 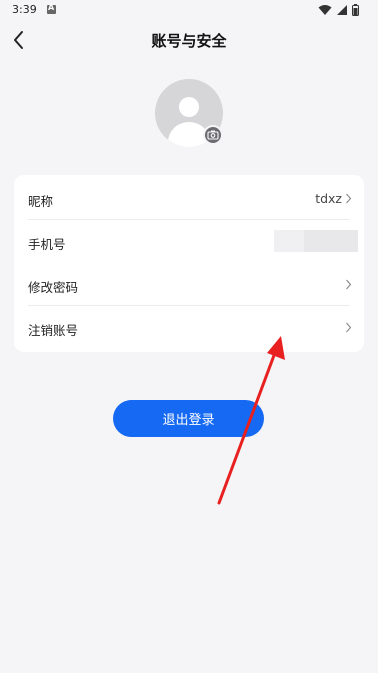 I want to click on phone-value-redacted, so click(x=316, y=241).